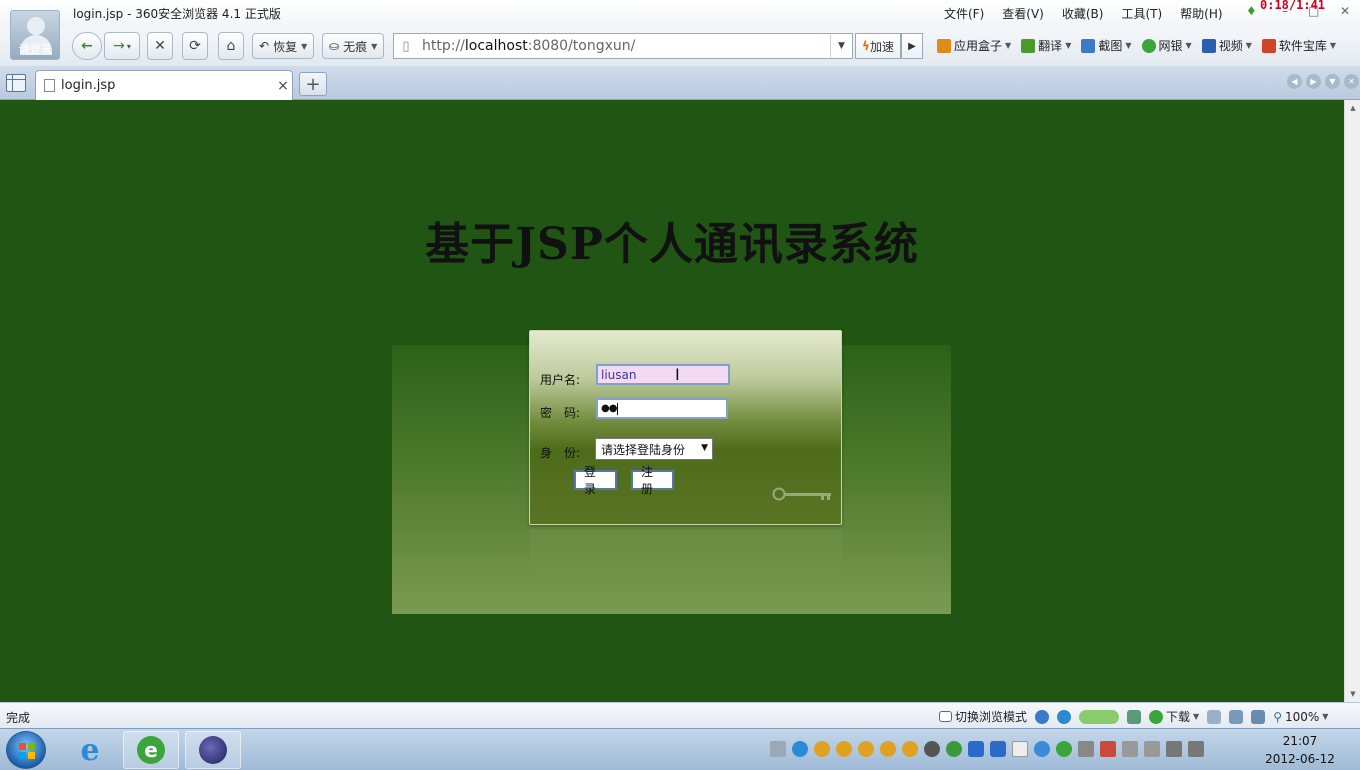 The width and height of the screenshot is (1360, 770). Describe the element at coordinates (983, 716) in the screenshot. I see `switch-mode-button: 切换浏览模式` at that location.